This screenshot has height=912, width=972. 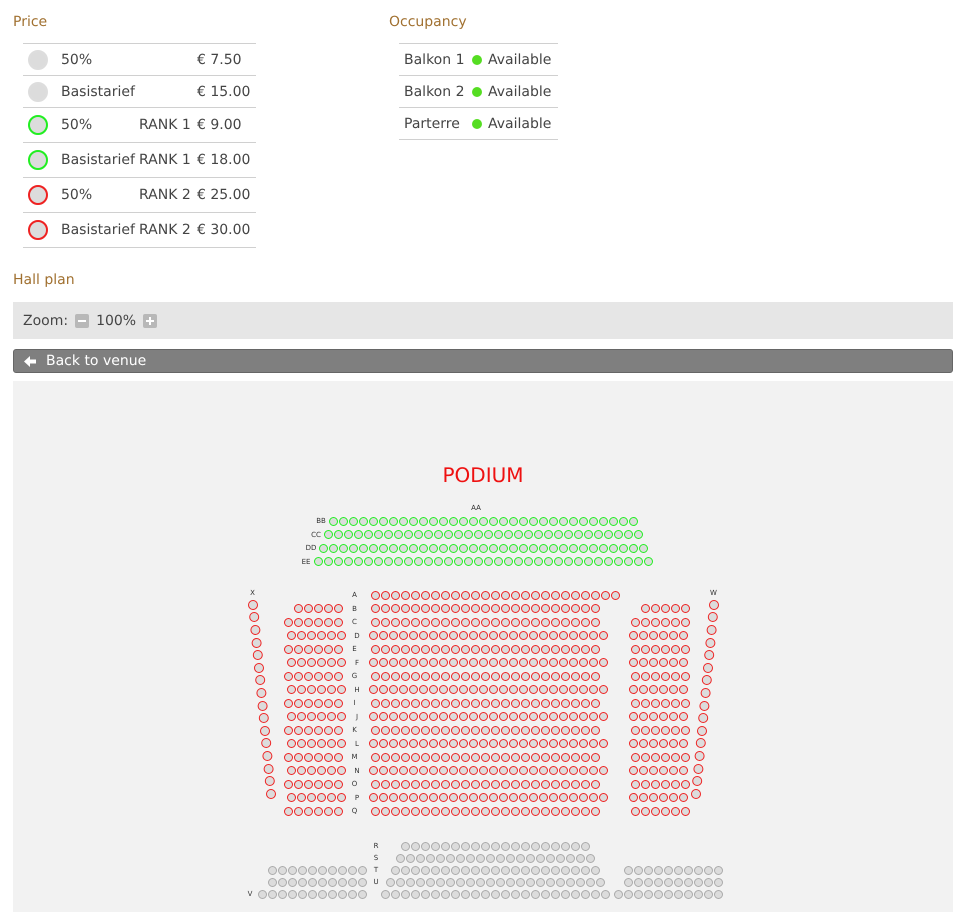 I want to click on section-heading: Hall plan, so click(x=44, y=280).